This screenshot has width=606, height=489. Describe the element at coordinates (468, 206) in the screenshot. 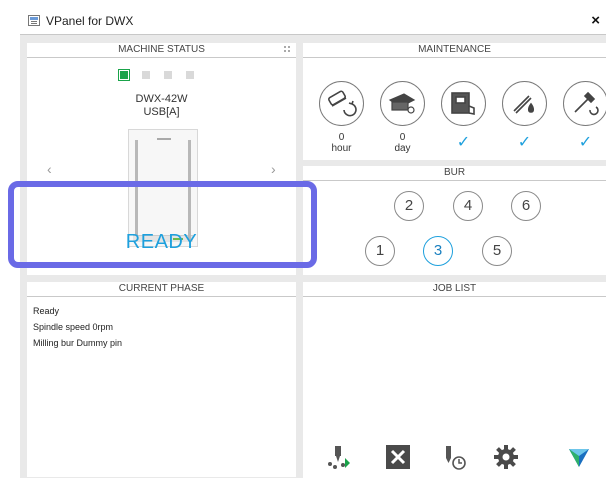

I see `bur-slot-4: 4` at that location.